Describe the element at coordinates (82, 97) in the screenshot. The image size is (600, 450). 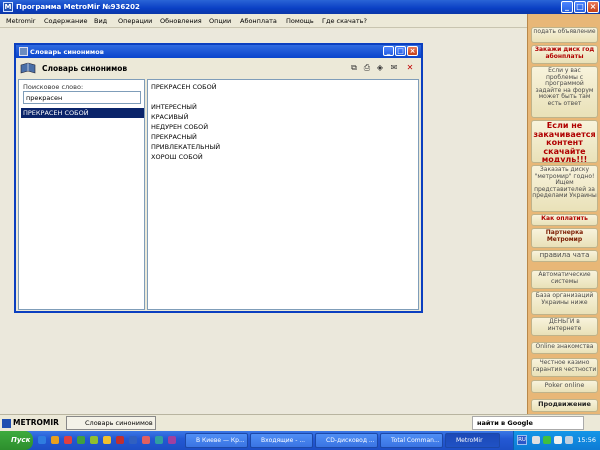
I see `search-input` at that location.